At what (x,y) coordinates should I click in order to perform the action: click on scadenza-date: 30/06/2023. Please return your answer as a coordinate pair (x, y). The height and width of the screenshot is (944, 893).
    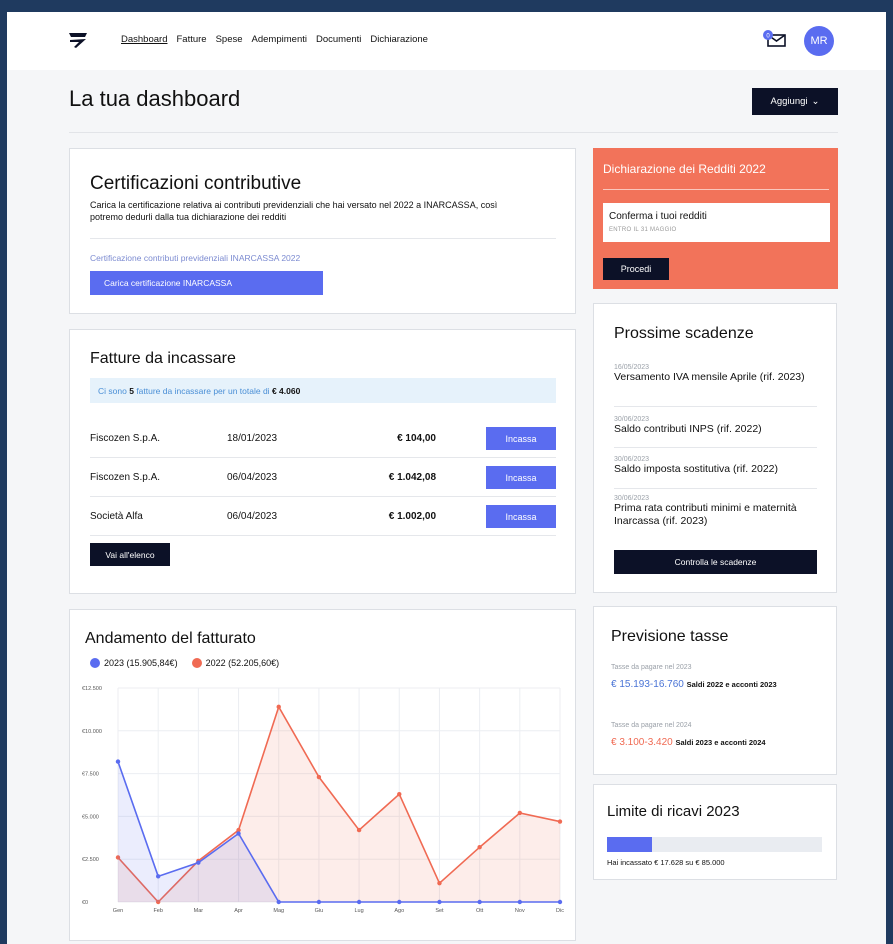
    Looking at the image, I should click on (632, 498).